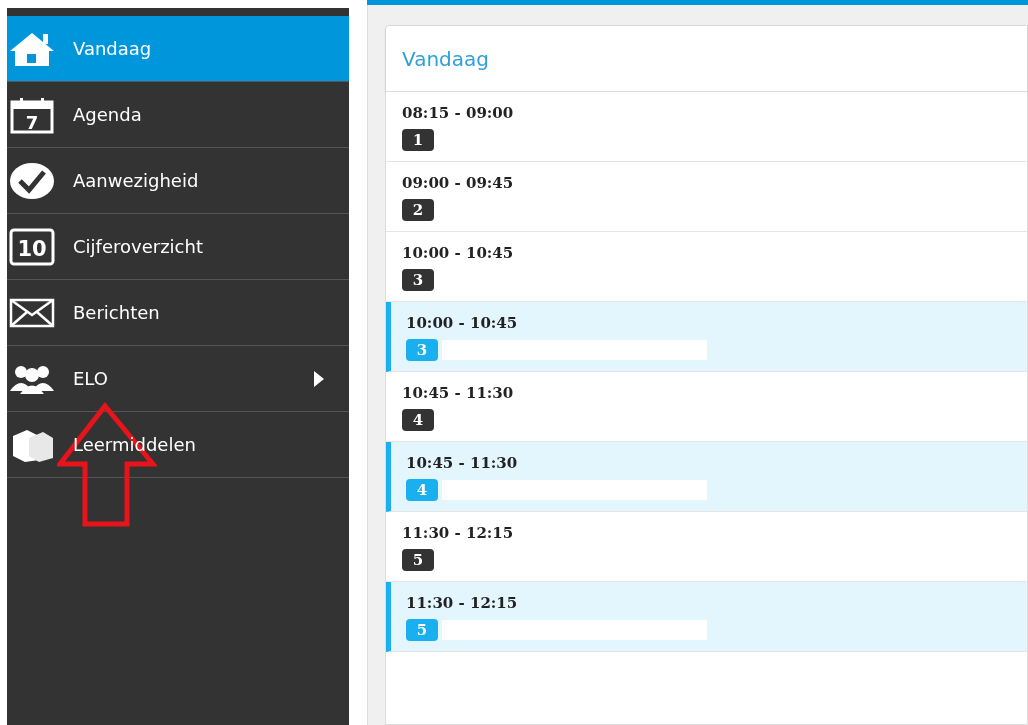  Describe the element at coordinates (706, 337) in the screenshot. I see `schedule-row: 10:00 - 10:45 3` at that location.